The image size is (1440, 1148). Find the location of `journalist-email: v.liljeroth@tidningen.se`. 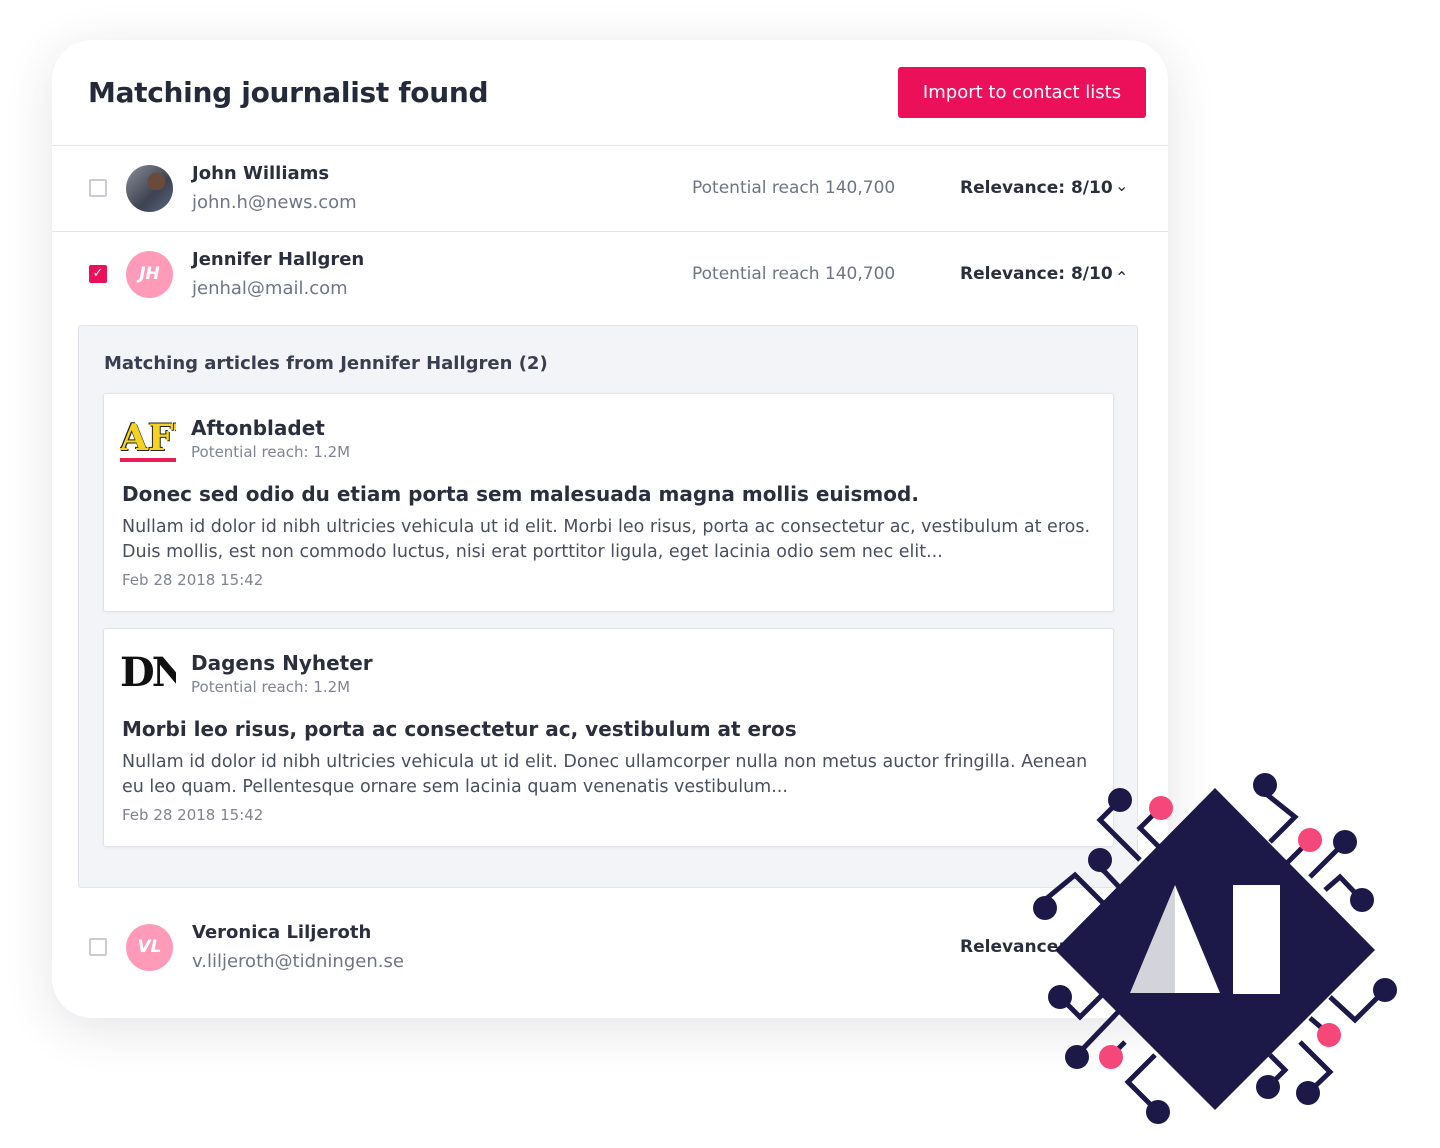

journalist-email: v.liljeroth@tidningen.se is located at coordinates (298, 961).